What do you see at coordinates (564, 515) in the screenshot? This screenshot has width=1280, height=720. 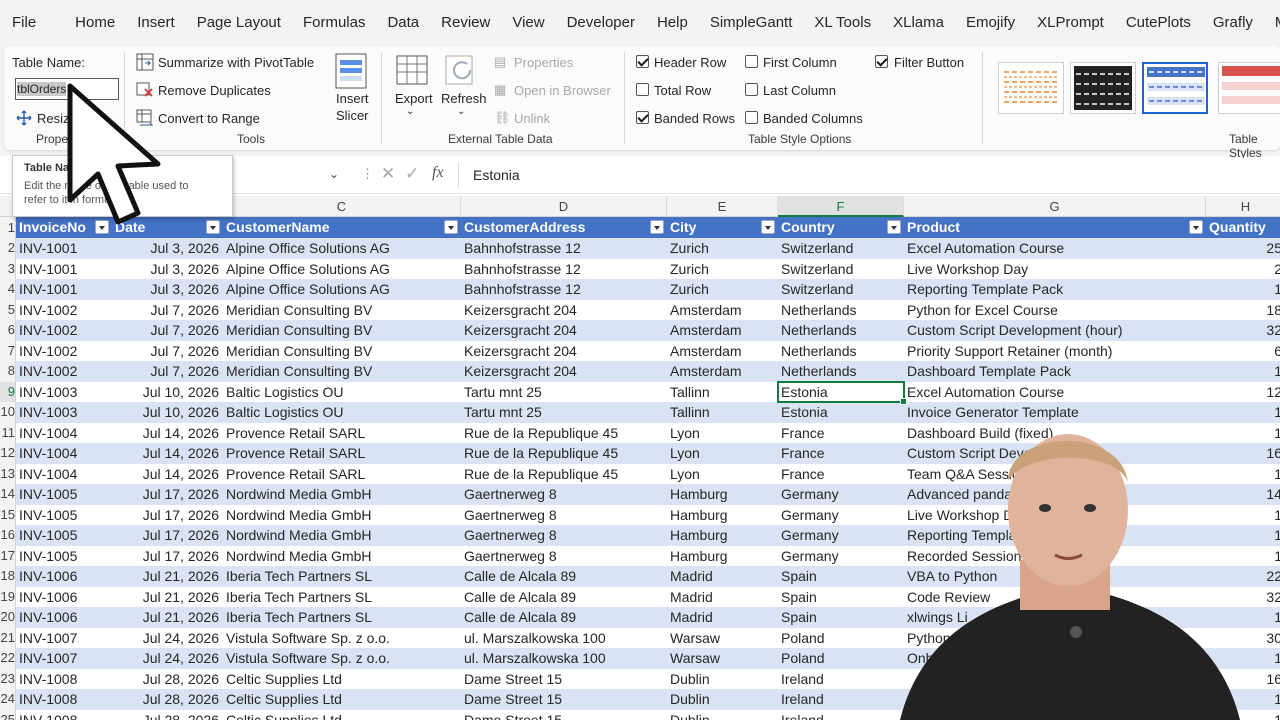 I see `cell-customeraddress: Gaertnerweg 8` at bounding box center [564, 515].